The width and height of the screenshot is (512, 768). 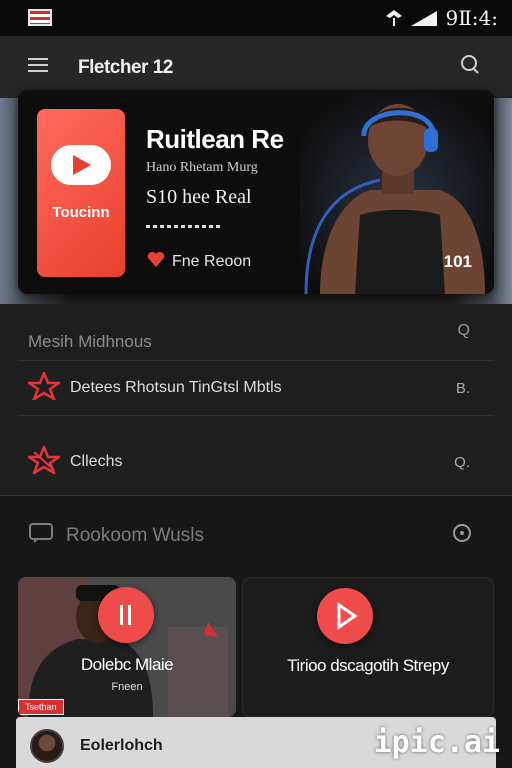 I want to click on featured-link: Fne Reoon, so click(x=198, y=261).